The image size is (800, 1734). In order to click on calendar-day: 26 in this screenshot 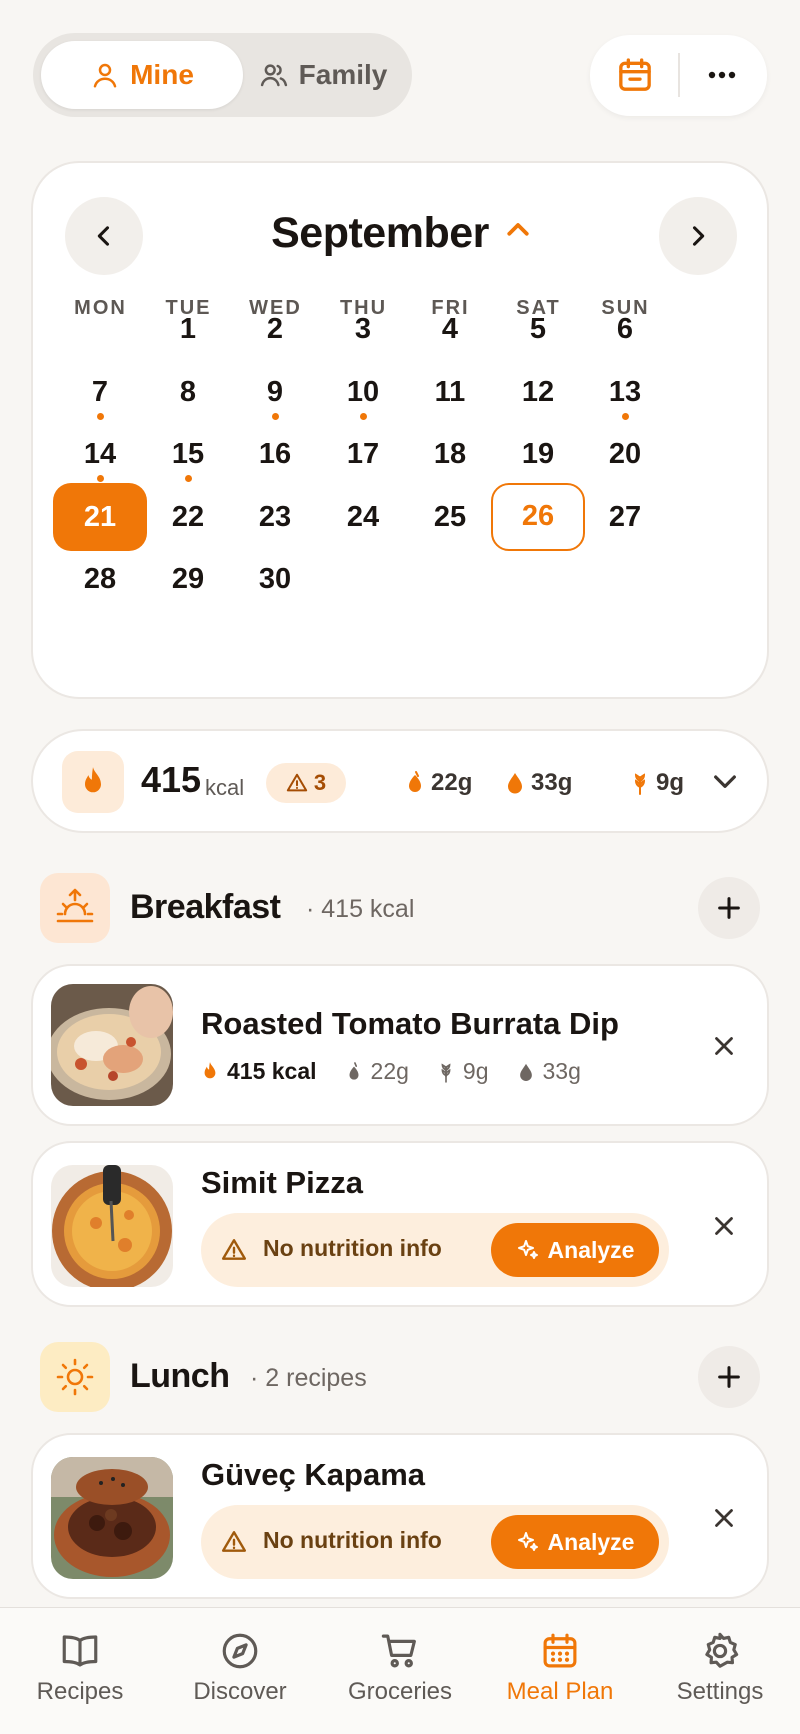, I will do `click(538, 517)`.